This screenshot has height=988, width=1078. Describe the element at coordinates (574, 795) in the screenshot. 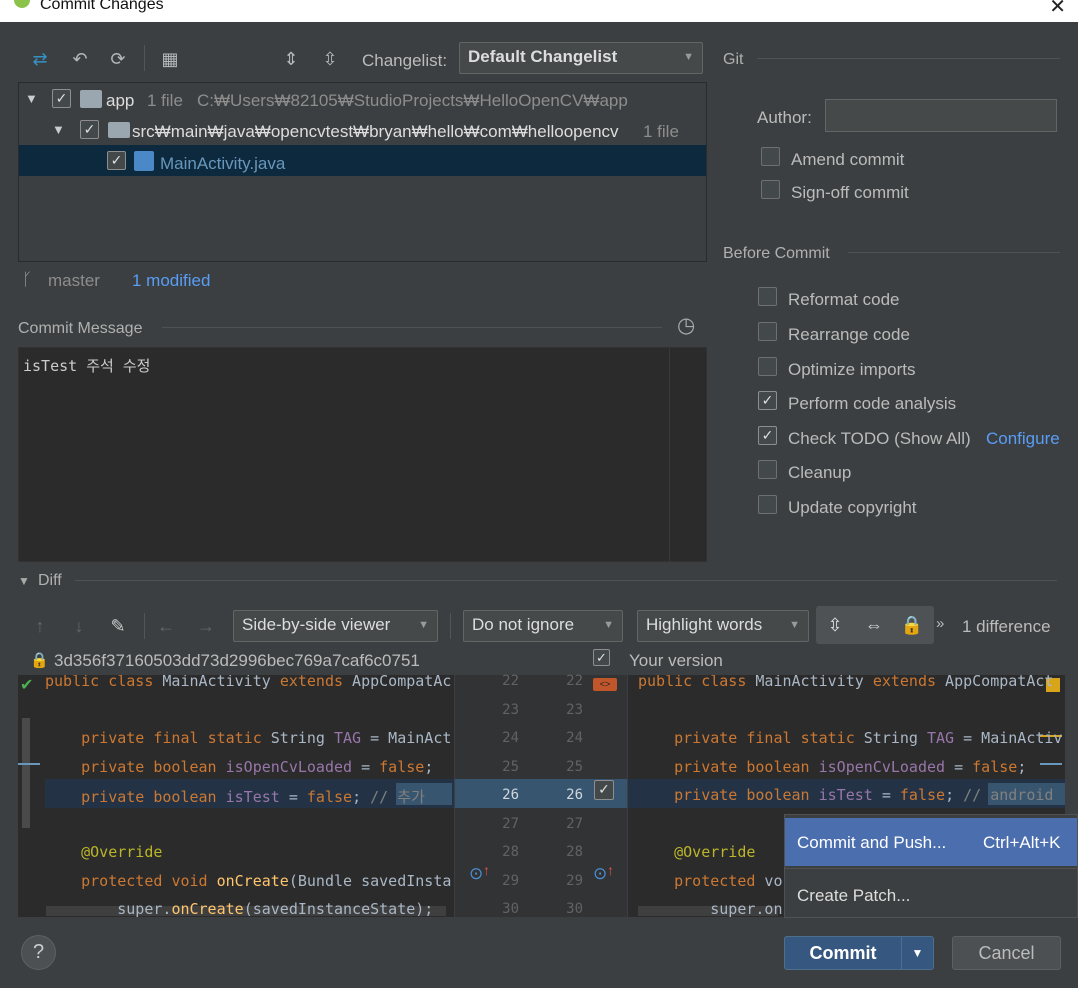

I see `line-number: 26` at that location.